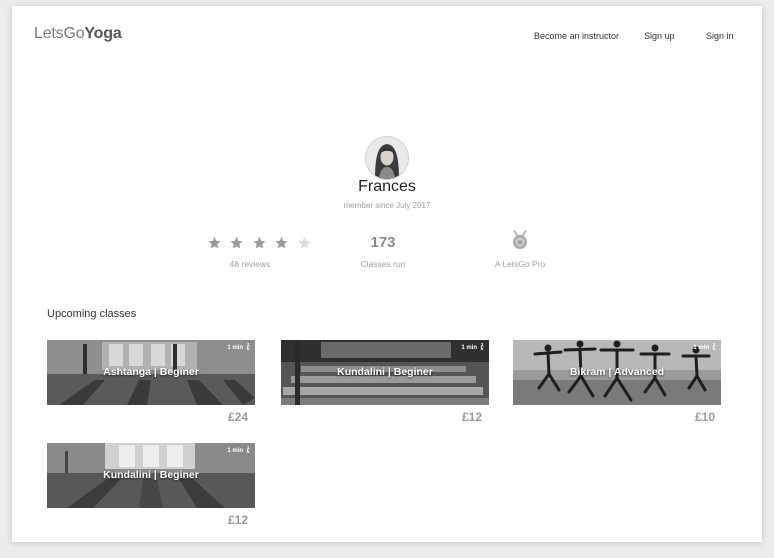 The height and width of the screenshot is (558, 774). Describe the element at coordinates (250, 264) in the screenshot. I see `reviews-count: 48 reviews` at that location.